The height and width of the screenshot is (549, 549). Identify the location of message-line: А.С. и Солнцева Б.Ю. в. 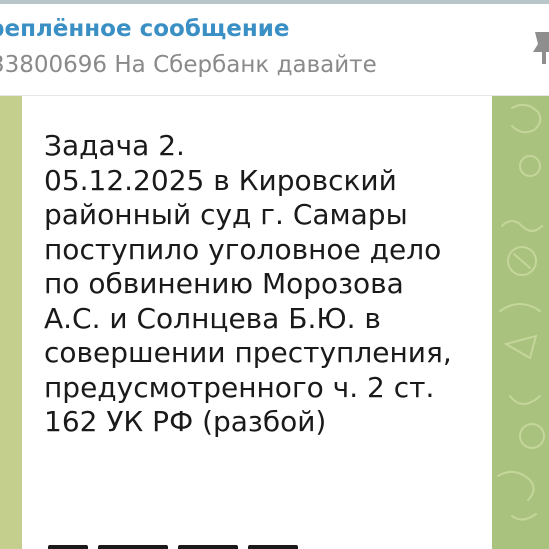
(212, 318).